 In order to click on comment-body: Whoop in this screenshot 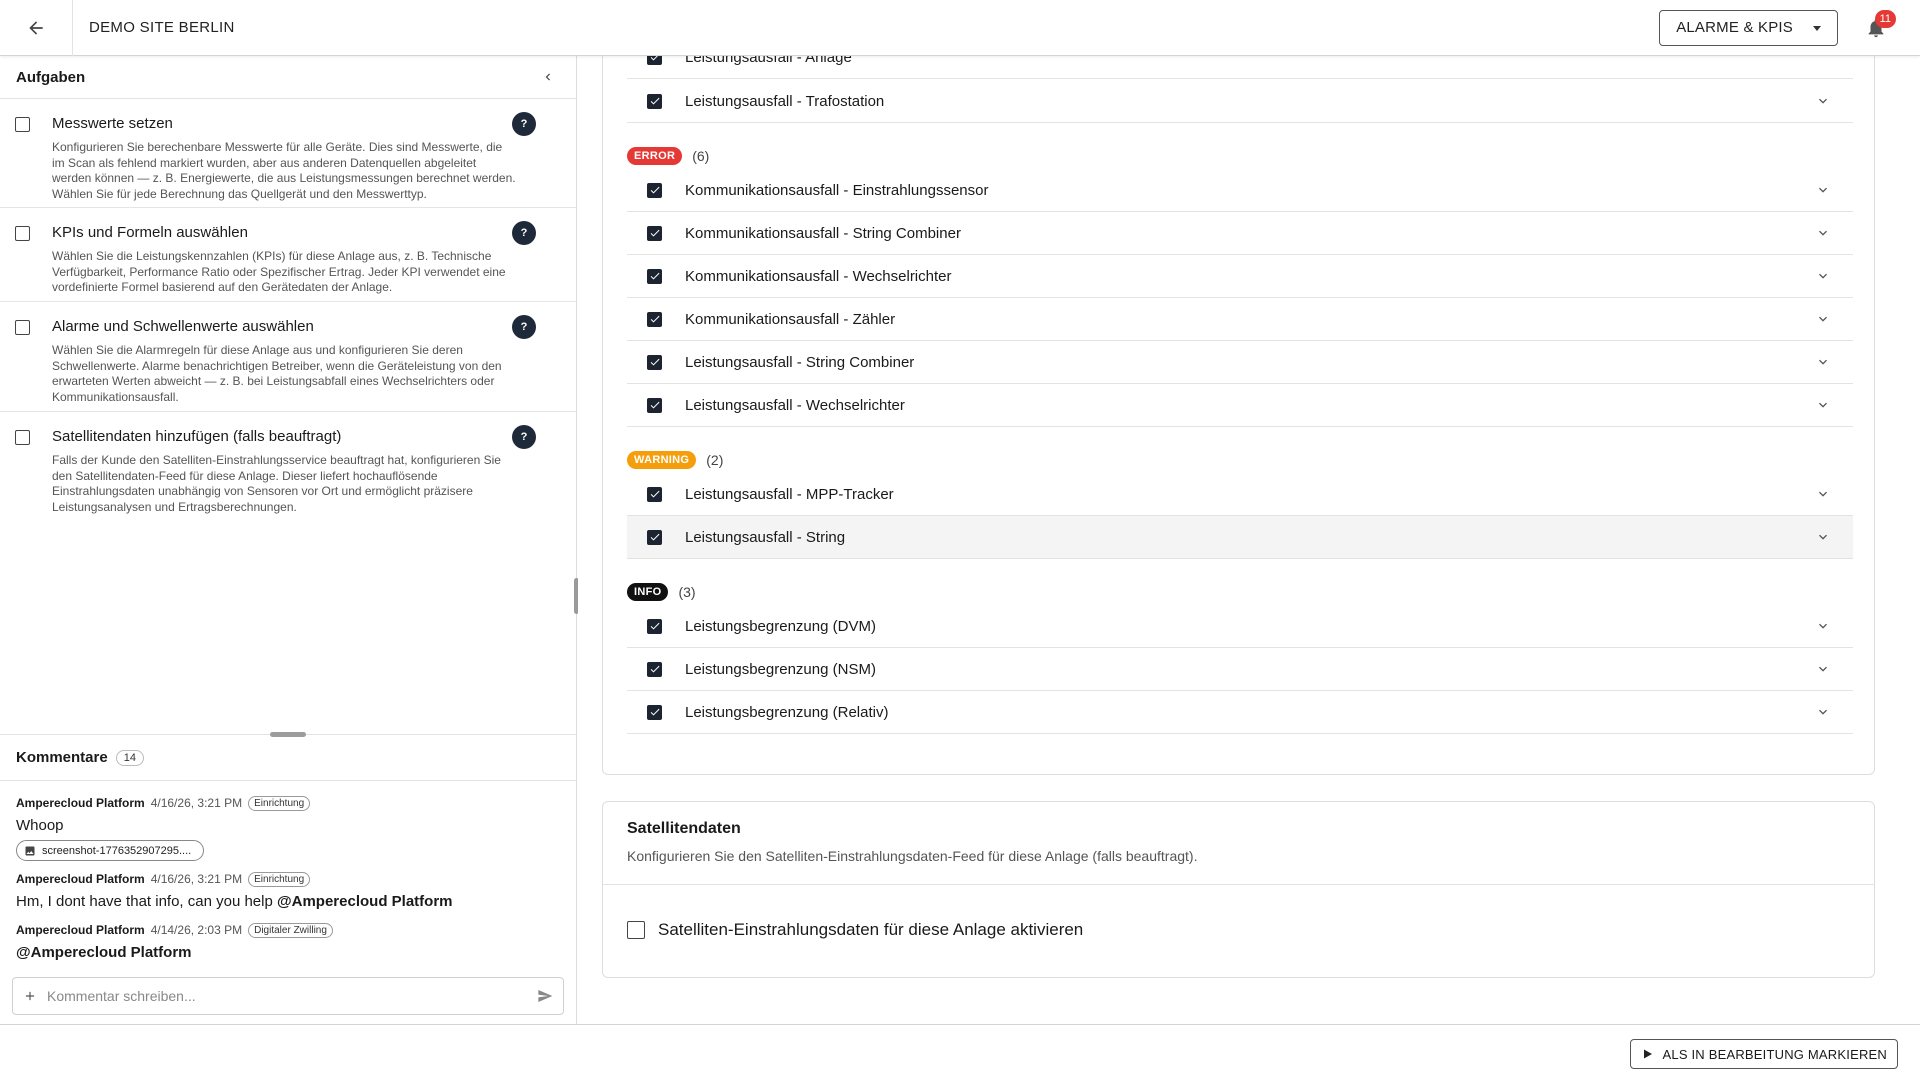, I will do `click(40, 825)`.